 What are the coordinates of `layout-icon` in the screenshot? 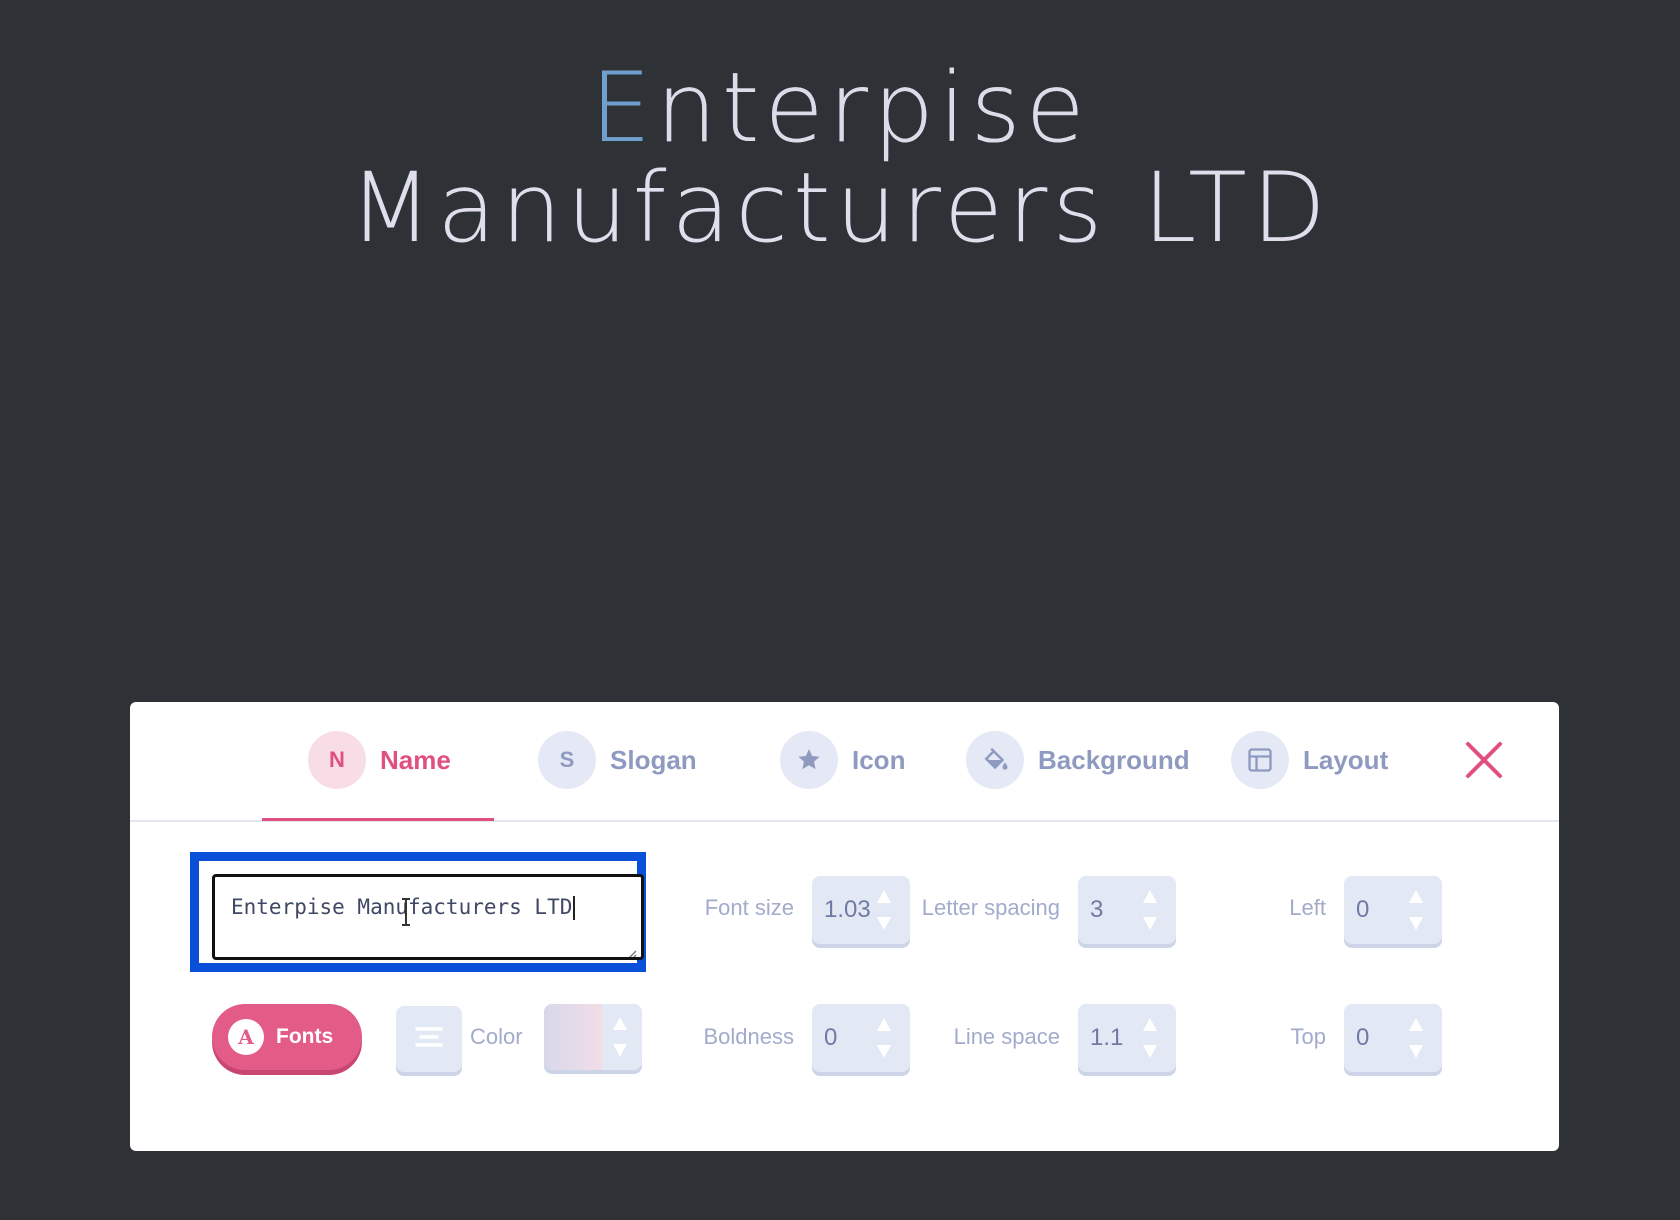 It's located at (1260, 760).